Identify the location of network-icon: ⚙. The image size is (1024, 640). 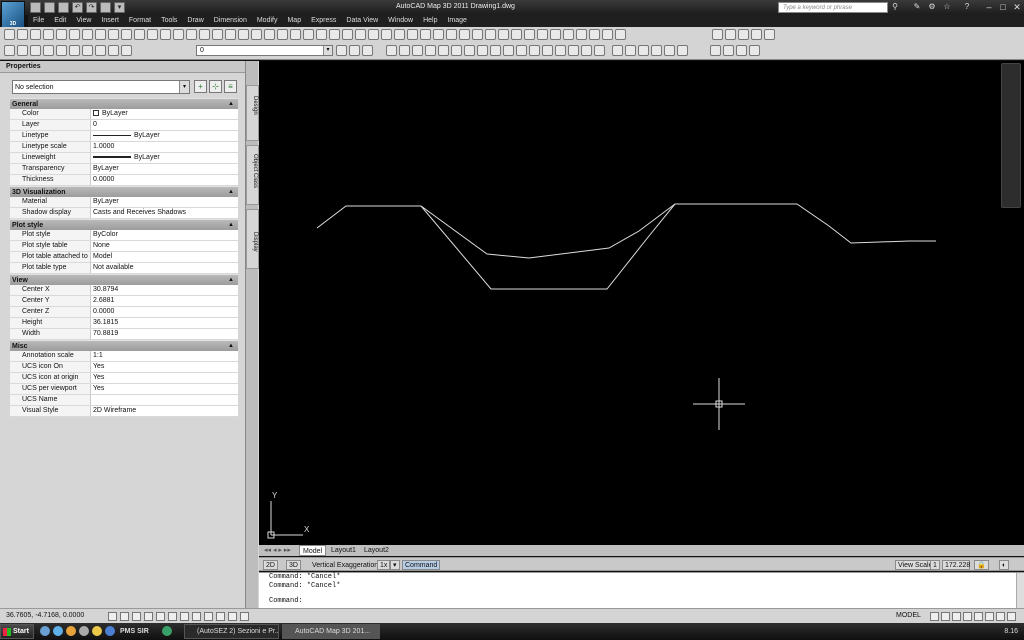
(932, 7).